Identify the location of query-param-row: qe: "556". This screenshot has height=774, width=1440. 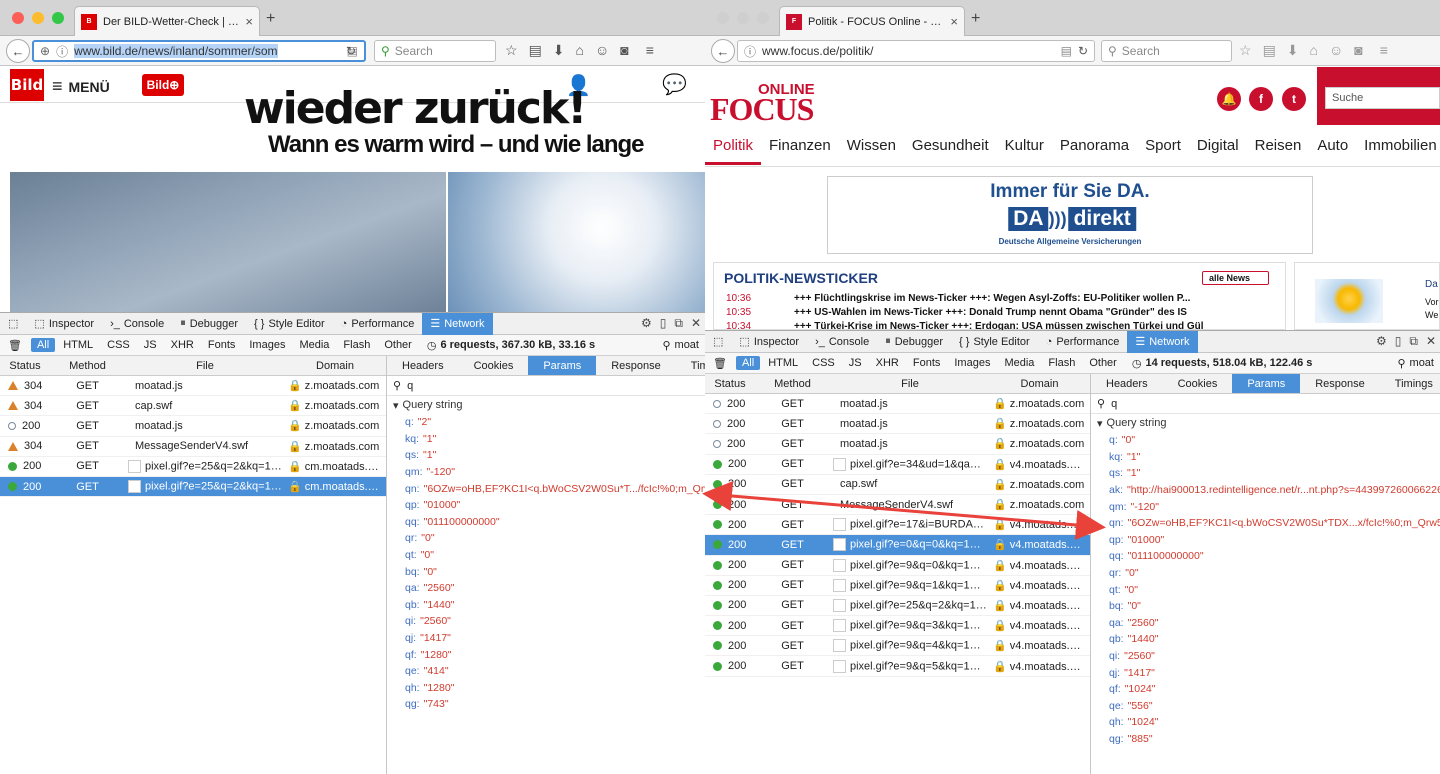
(1265, 706).